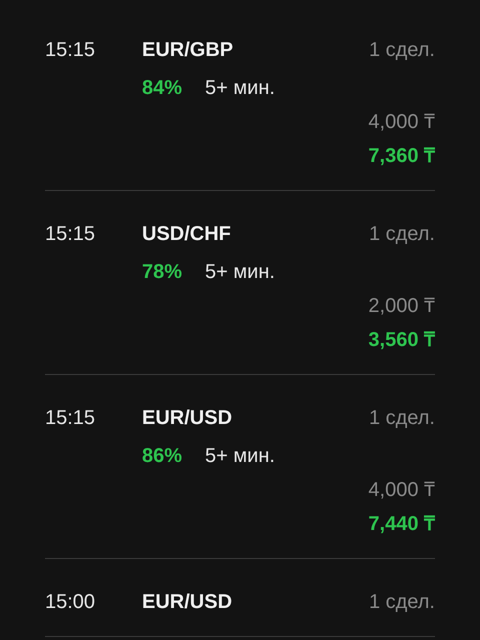 The width and height of the screenshot is (480, 640). Describe the element at coordinates (401, 156) in the screenshot. I see `profit-amount: 7,360 ₸` at that location.